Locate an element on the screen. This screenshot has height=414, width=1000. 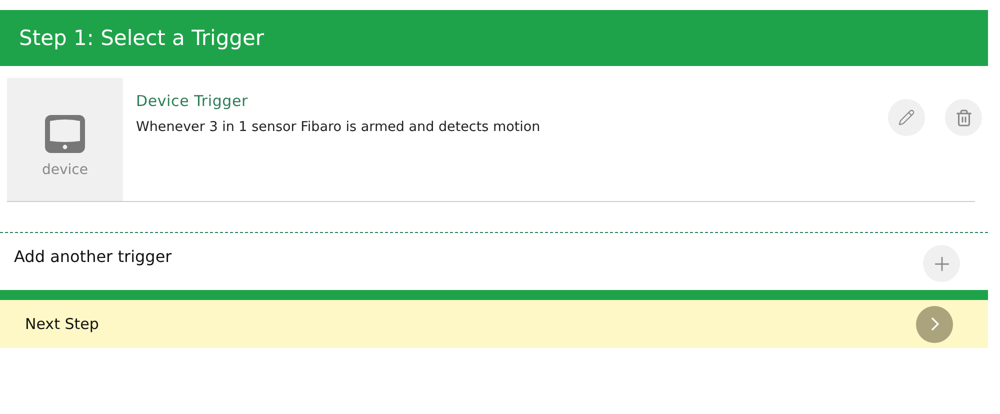
pencil-icon is located at coordinates (906, 117).